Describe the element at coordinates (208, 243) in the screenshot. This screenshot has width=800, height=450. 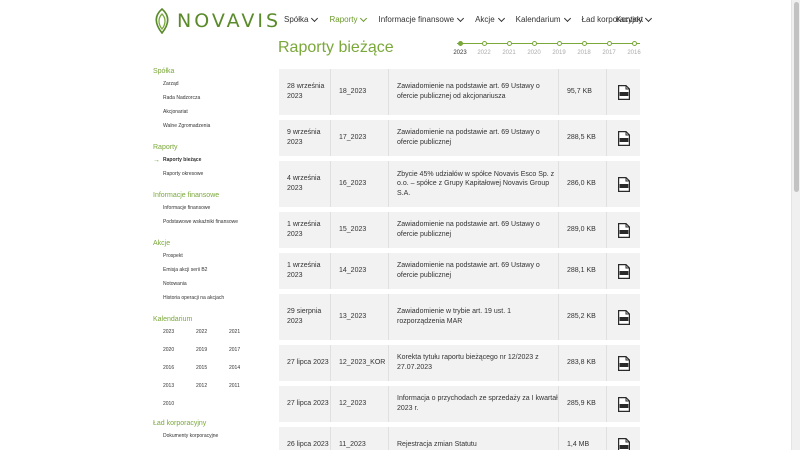
I see `sidebar-section-akcje: Akcje` at that location.